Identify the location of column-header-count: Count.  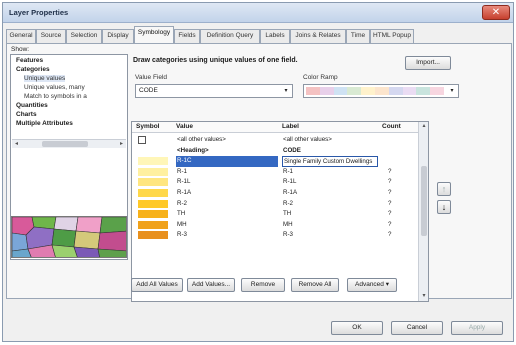
(391, 126).